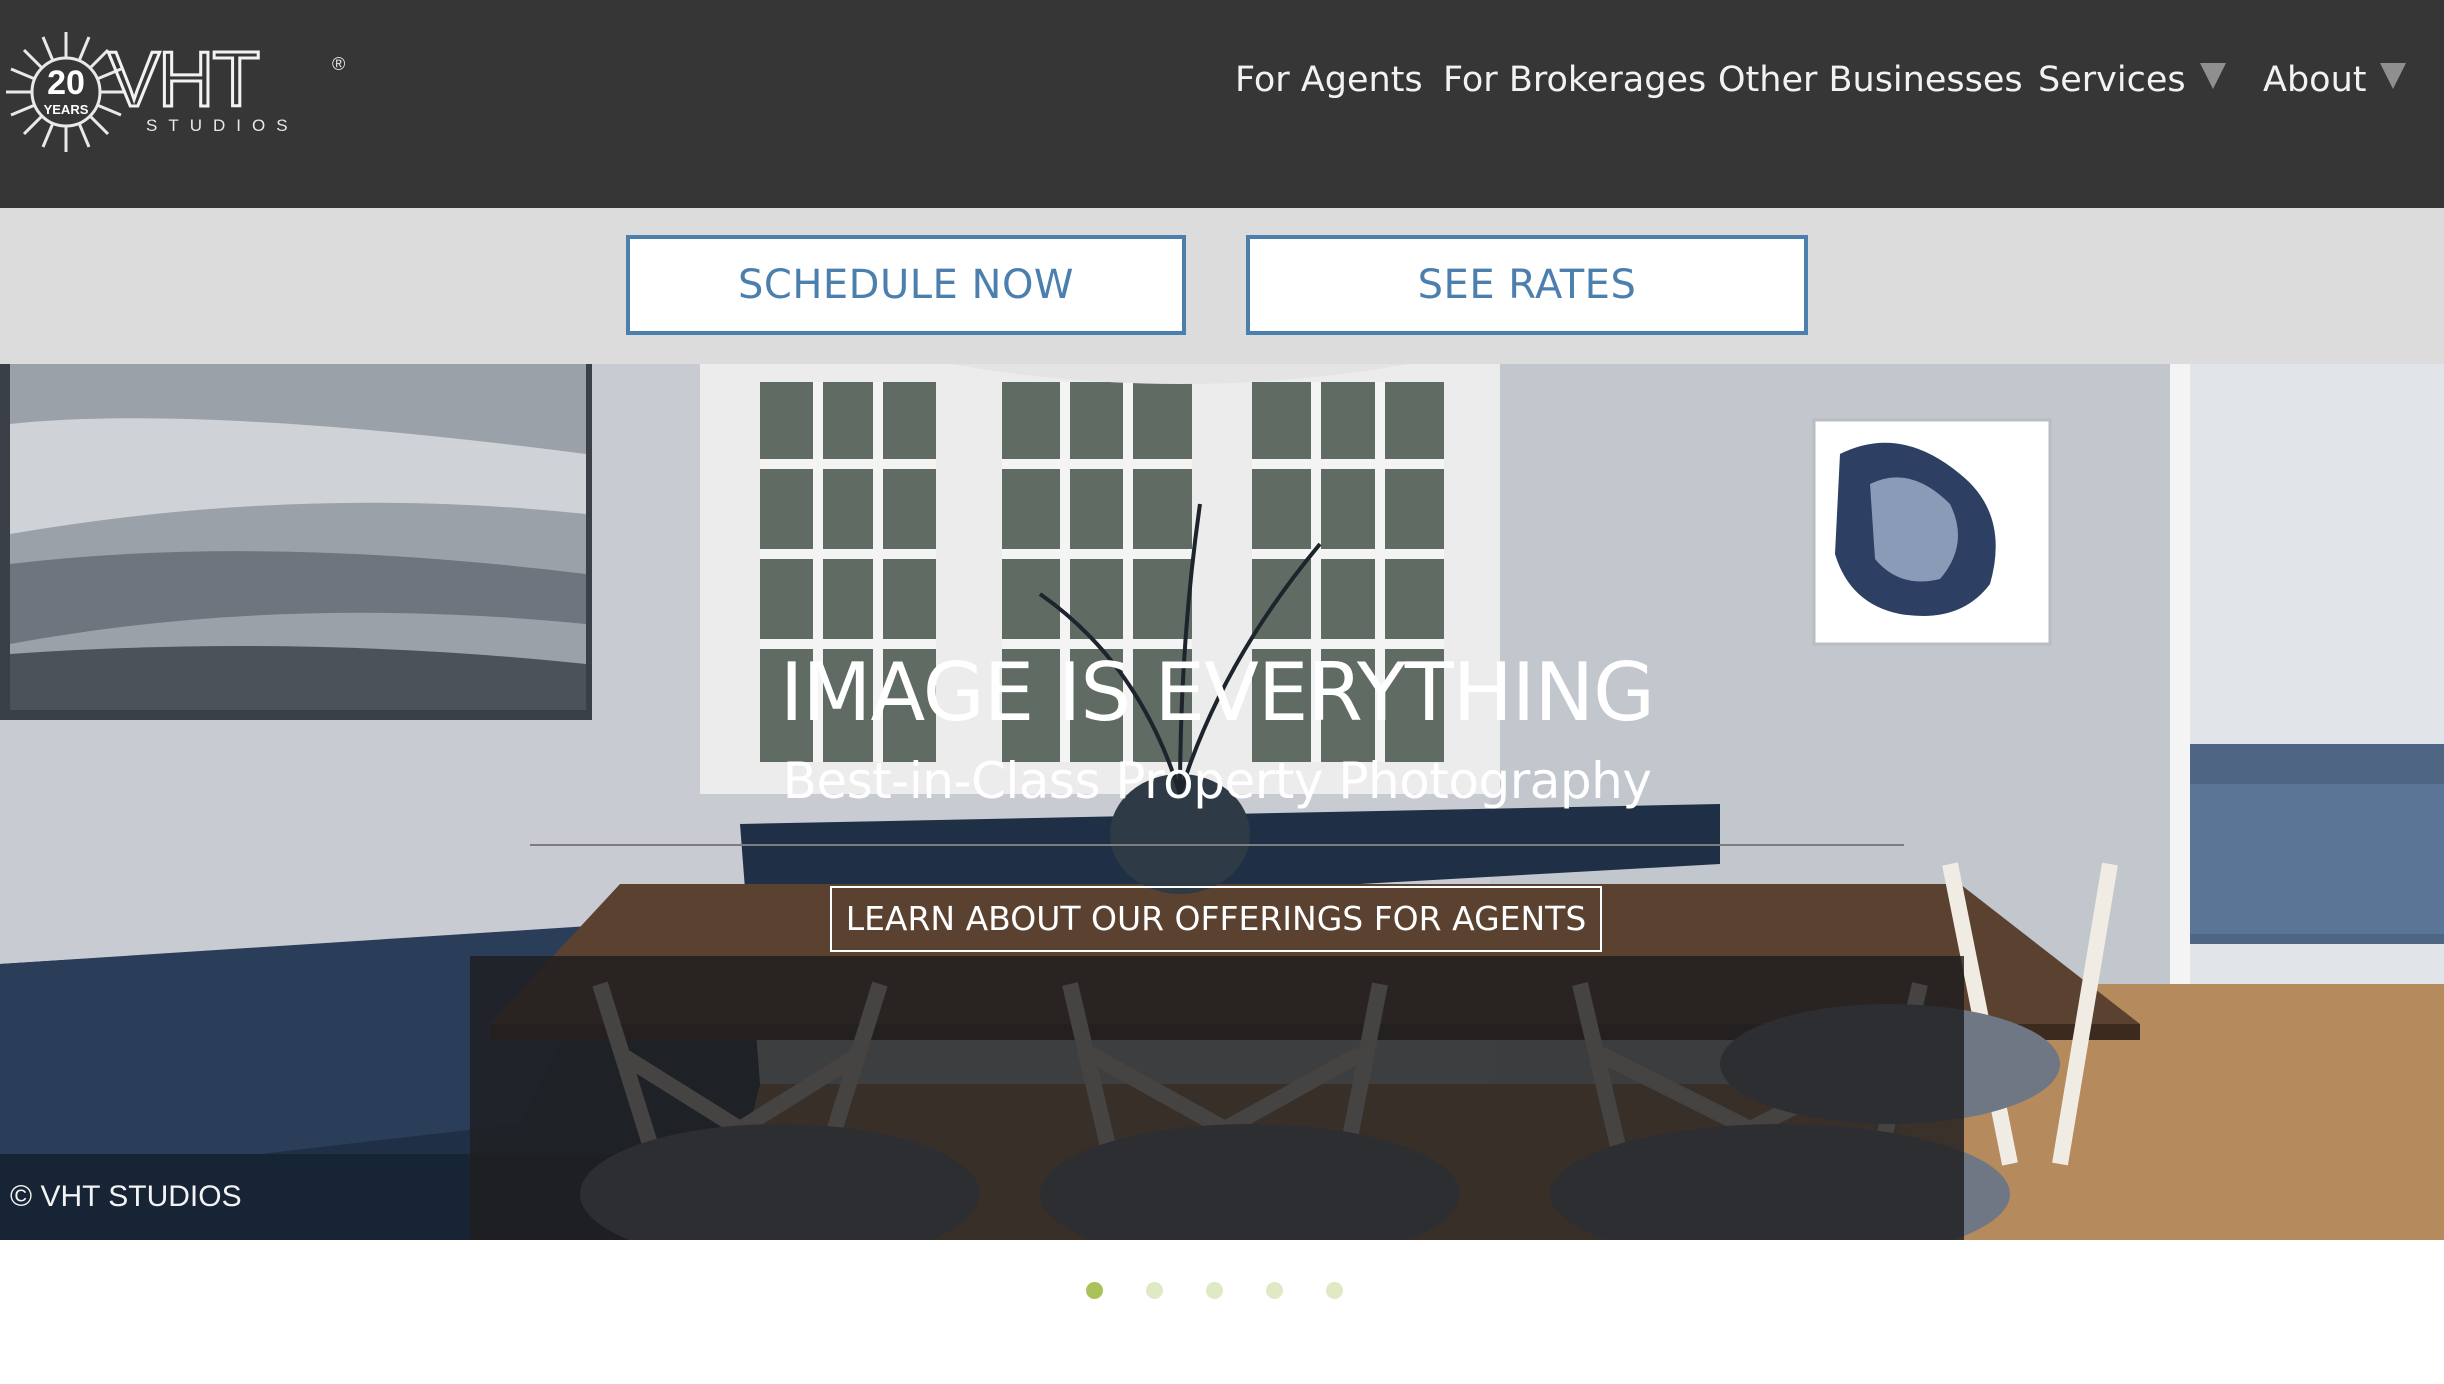 The width and height of the screenshot is (2444, 1384). I want to click on vht-logo: 20 YEARS VHT STUDIOS ®, so click(180, 92).